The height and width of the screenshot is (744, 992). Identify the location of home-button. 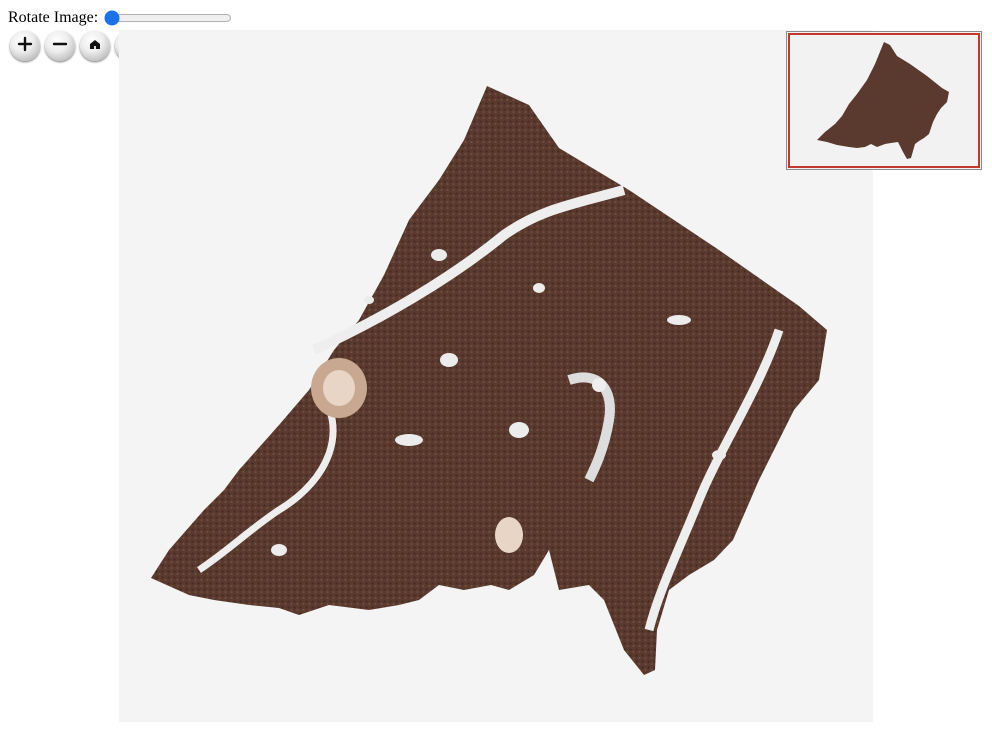
(95, 46).